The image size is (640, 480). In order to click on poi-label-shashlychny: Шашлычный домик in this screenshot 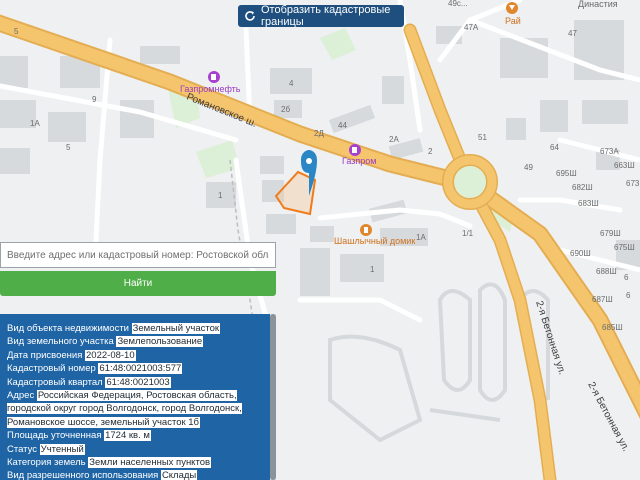, I will do `click(374, 241)`.